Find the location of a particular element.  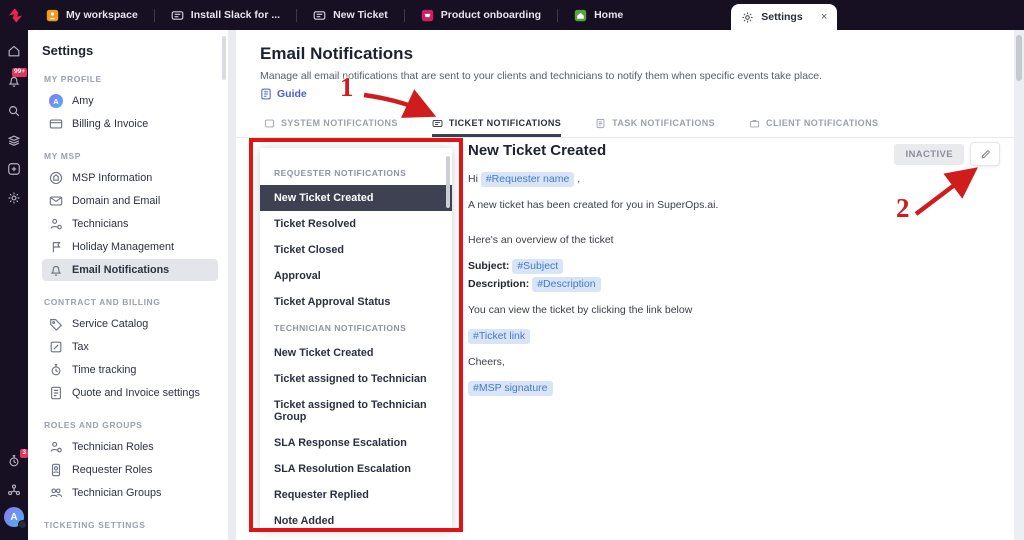

list-item-sla-response-escalation: SLA Response Escalation is located at coordinates (356, 443).